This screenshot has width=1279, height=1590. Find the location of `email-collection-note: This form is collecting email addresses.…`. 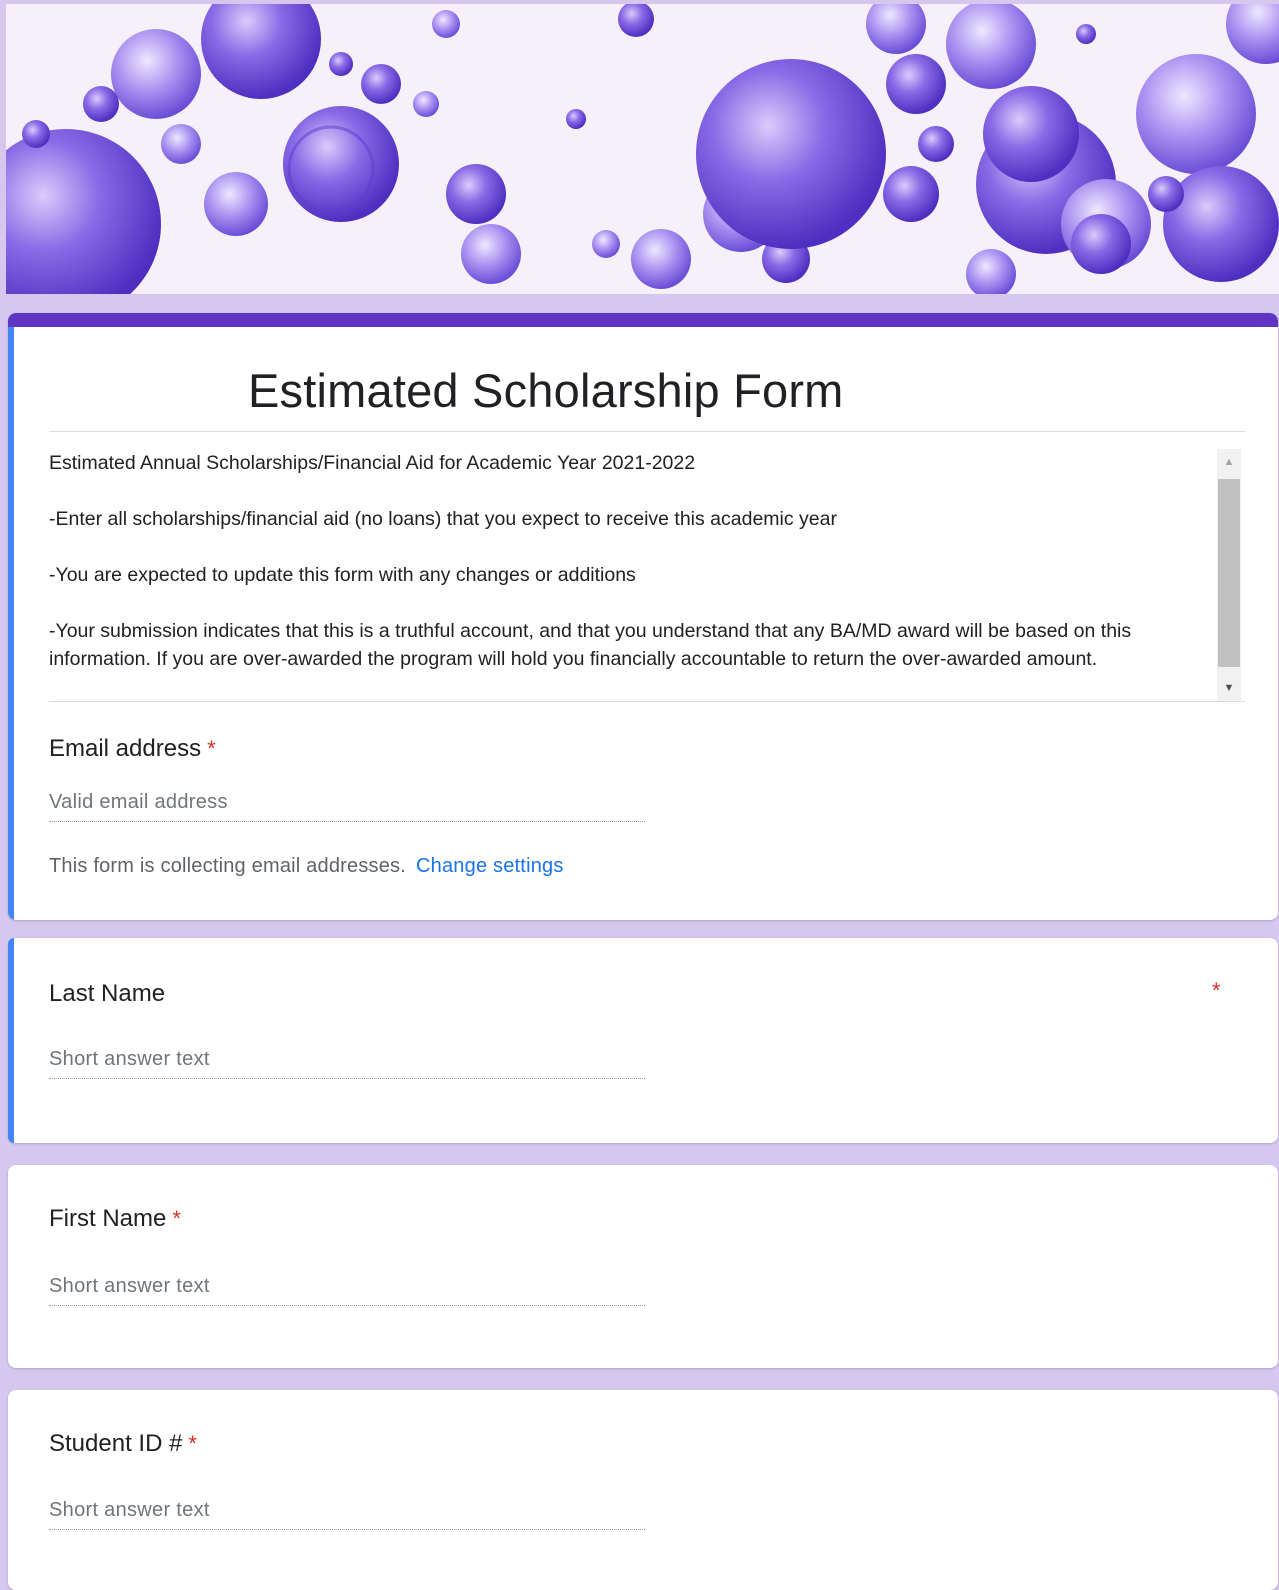

email-collection-note: This form is collecting email addresses.… is located at coordinates (306, 866).